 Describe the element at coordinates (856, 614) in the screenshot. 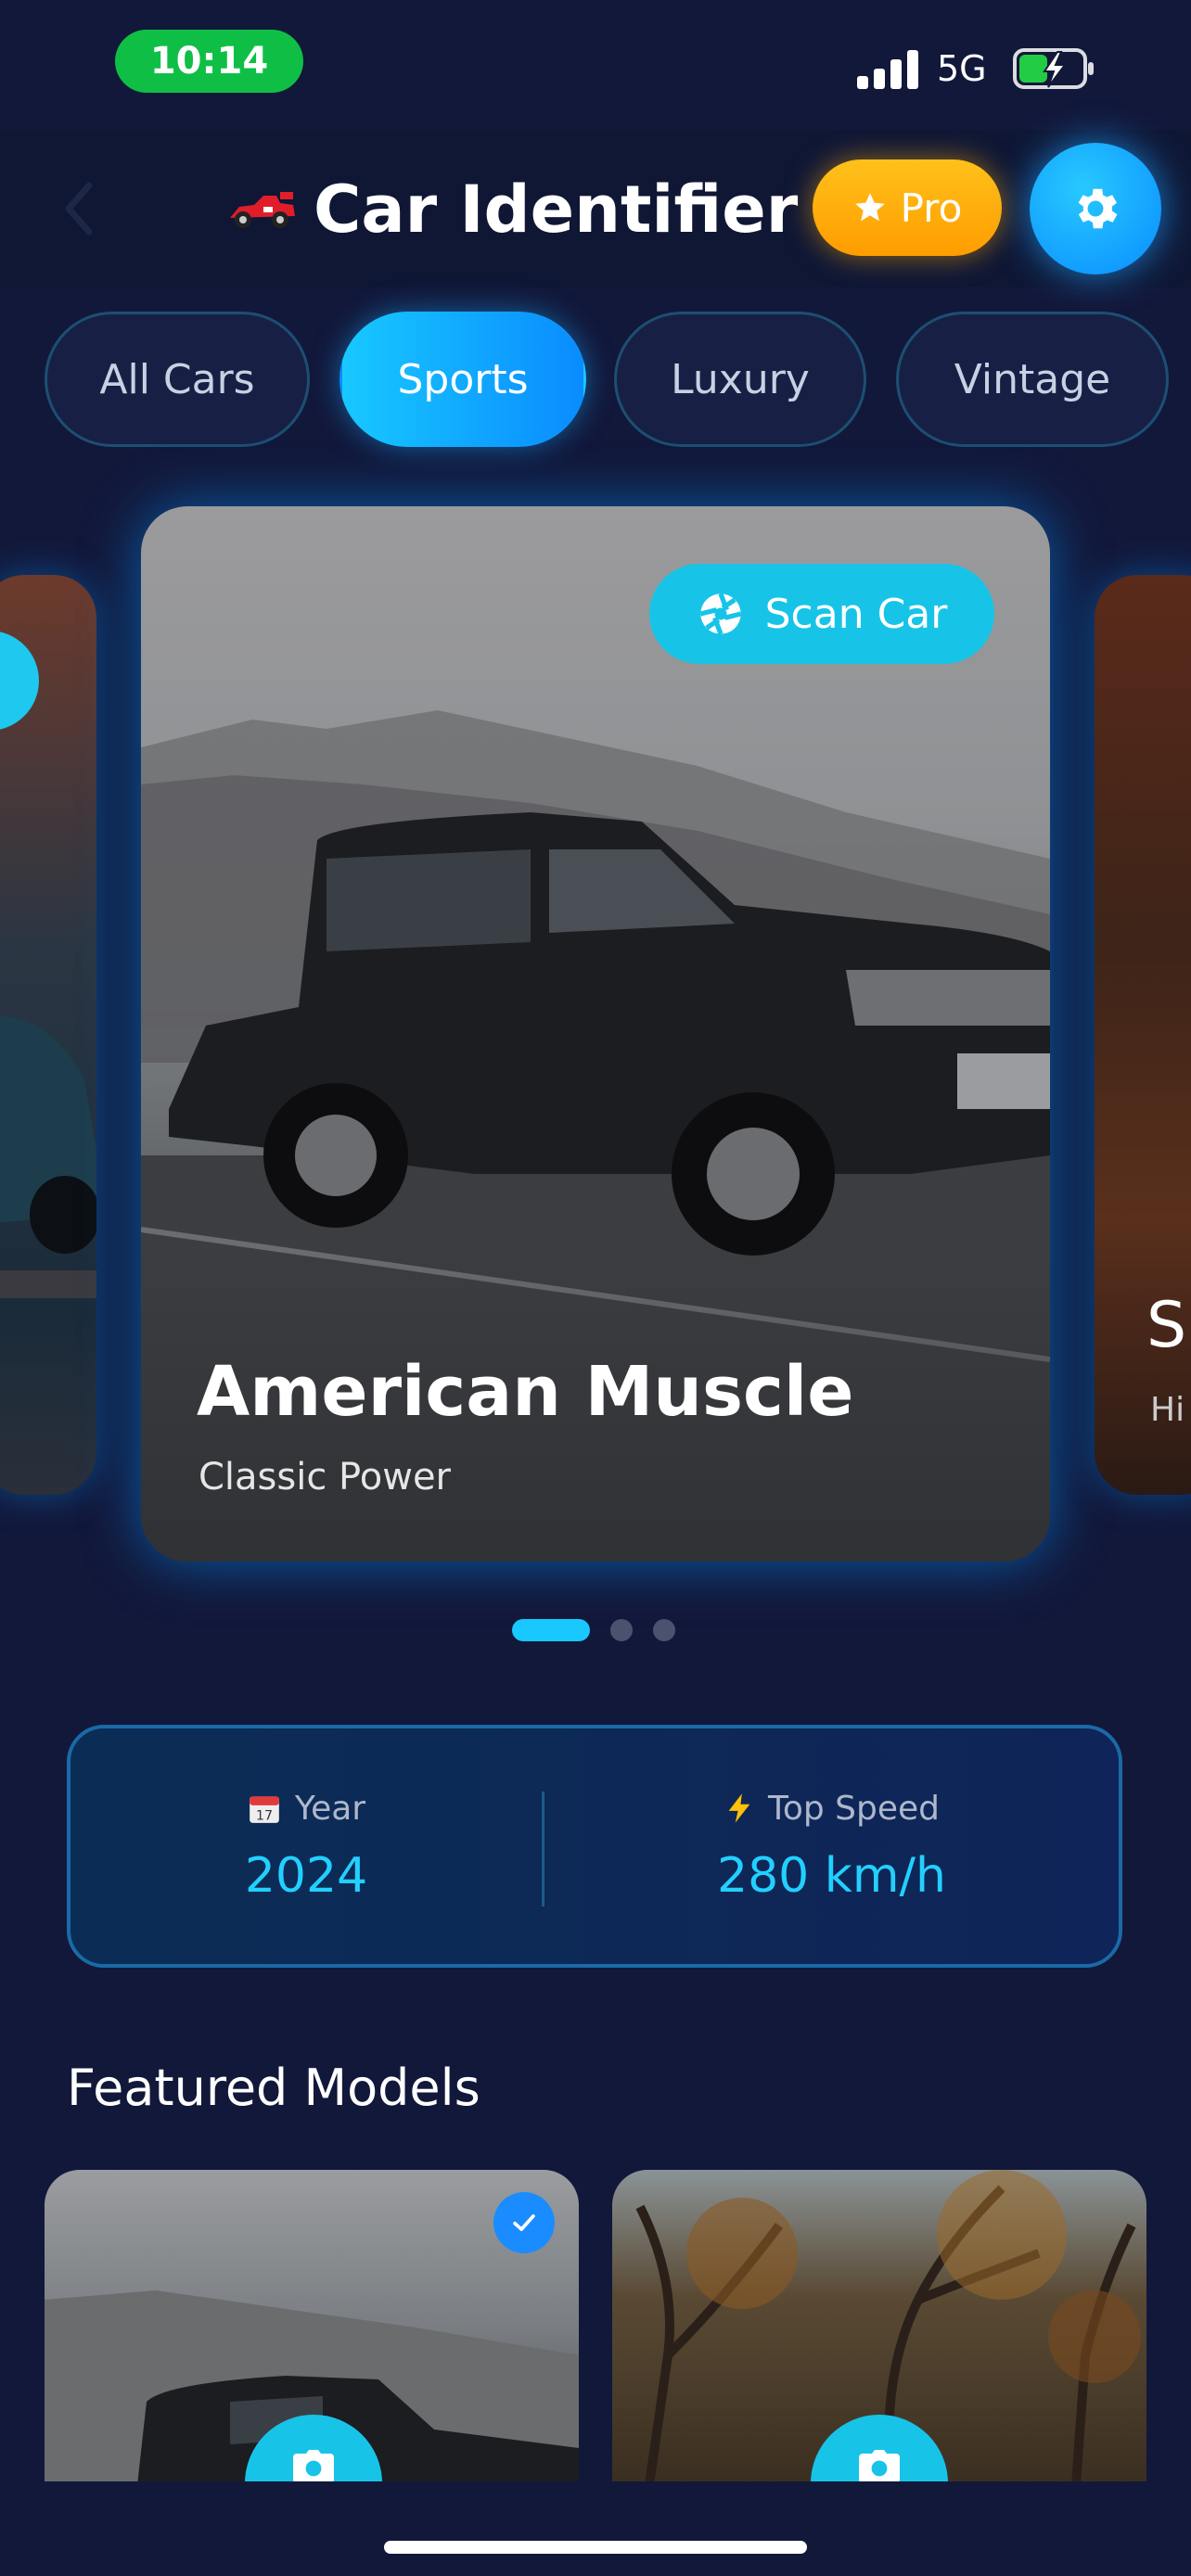

I see `scan-car-label: Scan Car` at that location.